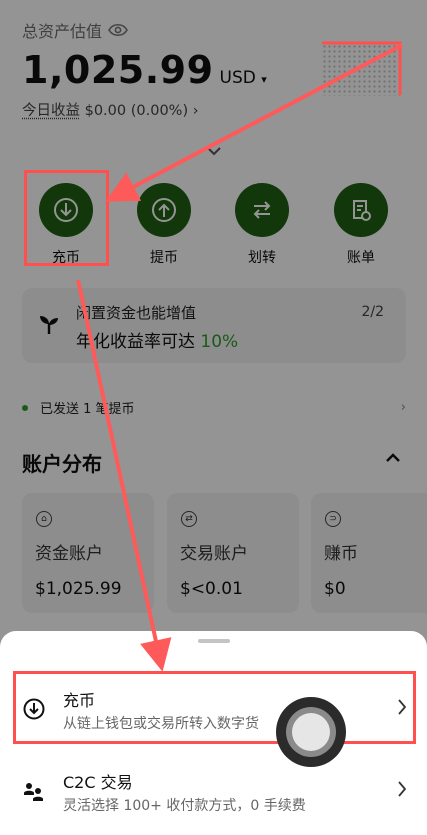 The image size is (427, 835). I want to click on c2c-option: C2C 交易 灵活选择 100+ 收付款方式，0 手续费, so click(213, 790).